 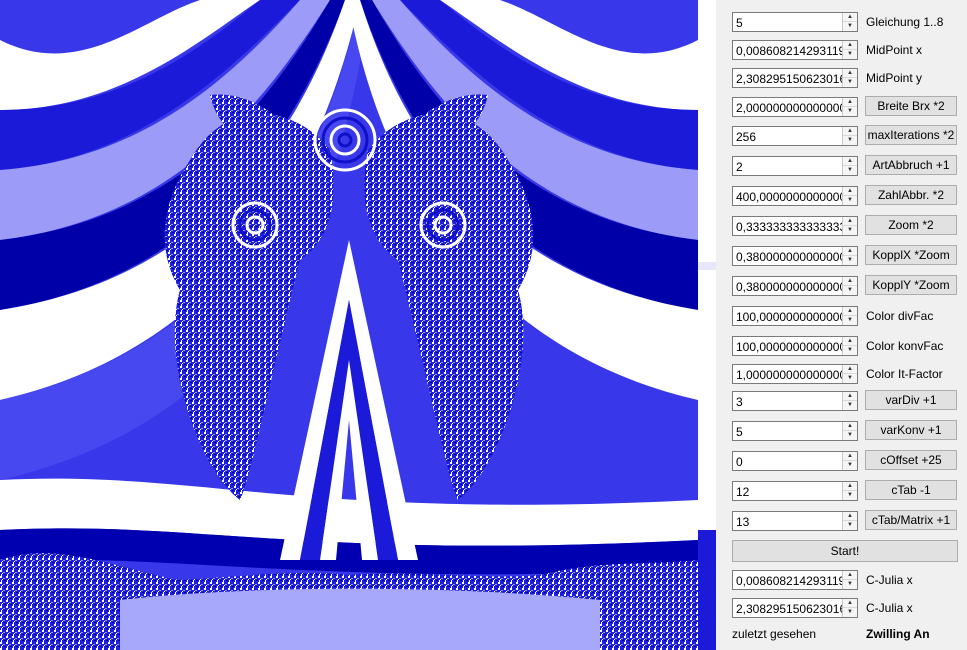 What do you see at coordinates (911, 165) in the screenshot?
I see `param-action-button: ArtAbbruch +1` at bounding box center [911, 165].